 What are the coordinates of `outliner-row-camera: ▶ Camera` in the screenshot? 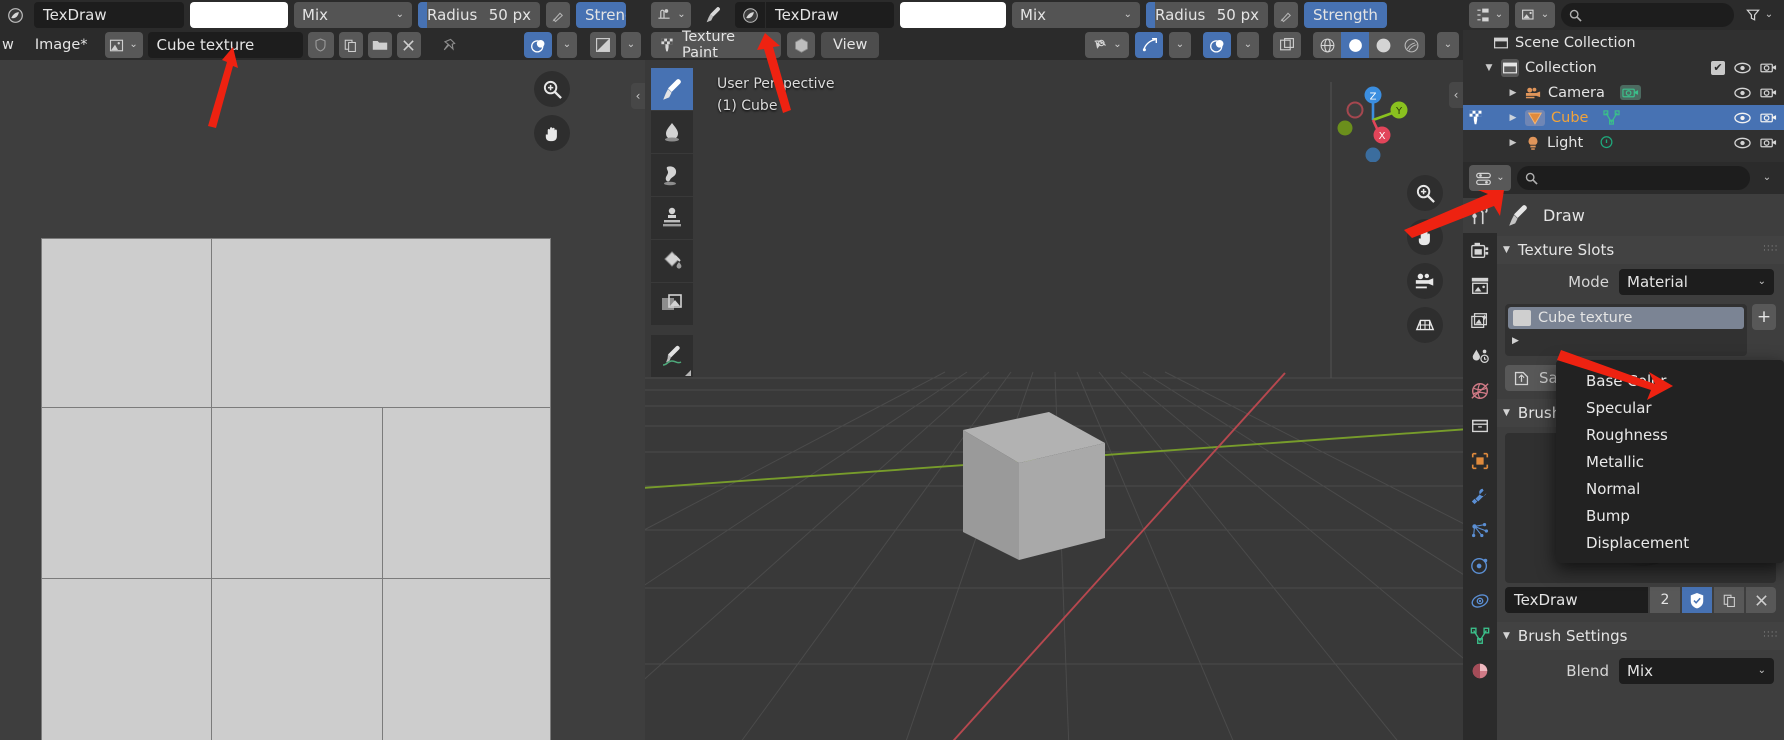 It's located at (1623, 92).